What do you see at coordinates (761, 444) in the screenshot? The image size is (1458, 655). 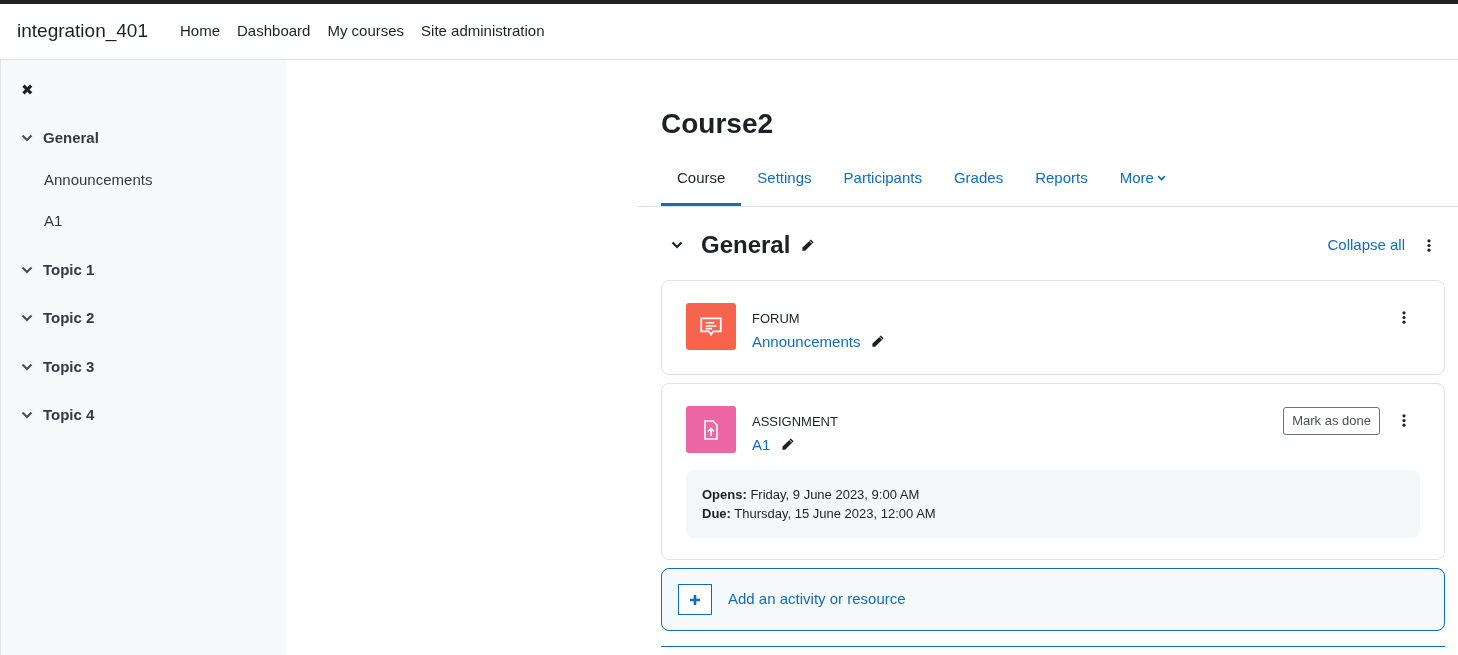 I see `activity-name-link: A1` at bounding box center [761, 444].